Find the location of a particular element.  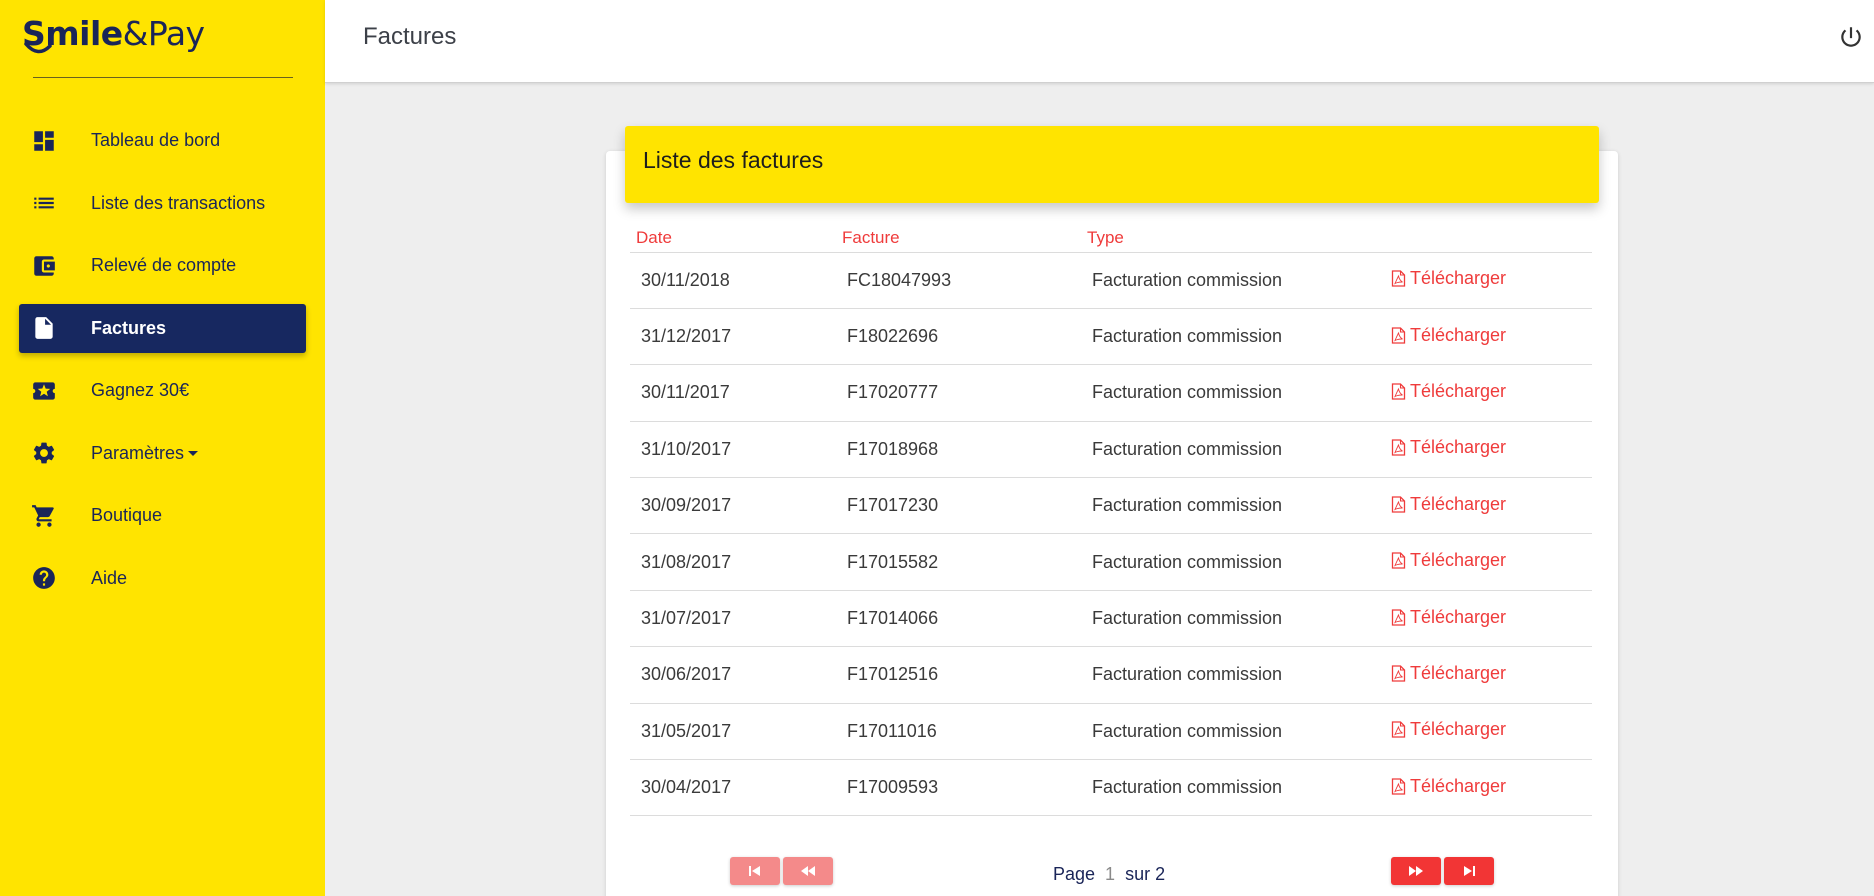

help-icon is located at coordinates (44, 578).